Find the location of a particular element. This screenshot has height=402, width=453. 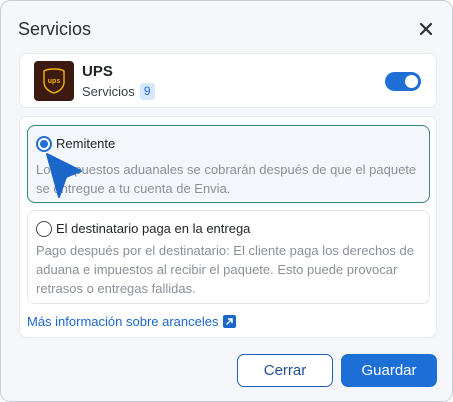

carrier-name: UPS is located at coordinates (97, 71).